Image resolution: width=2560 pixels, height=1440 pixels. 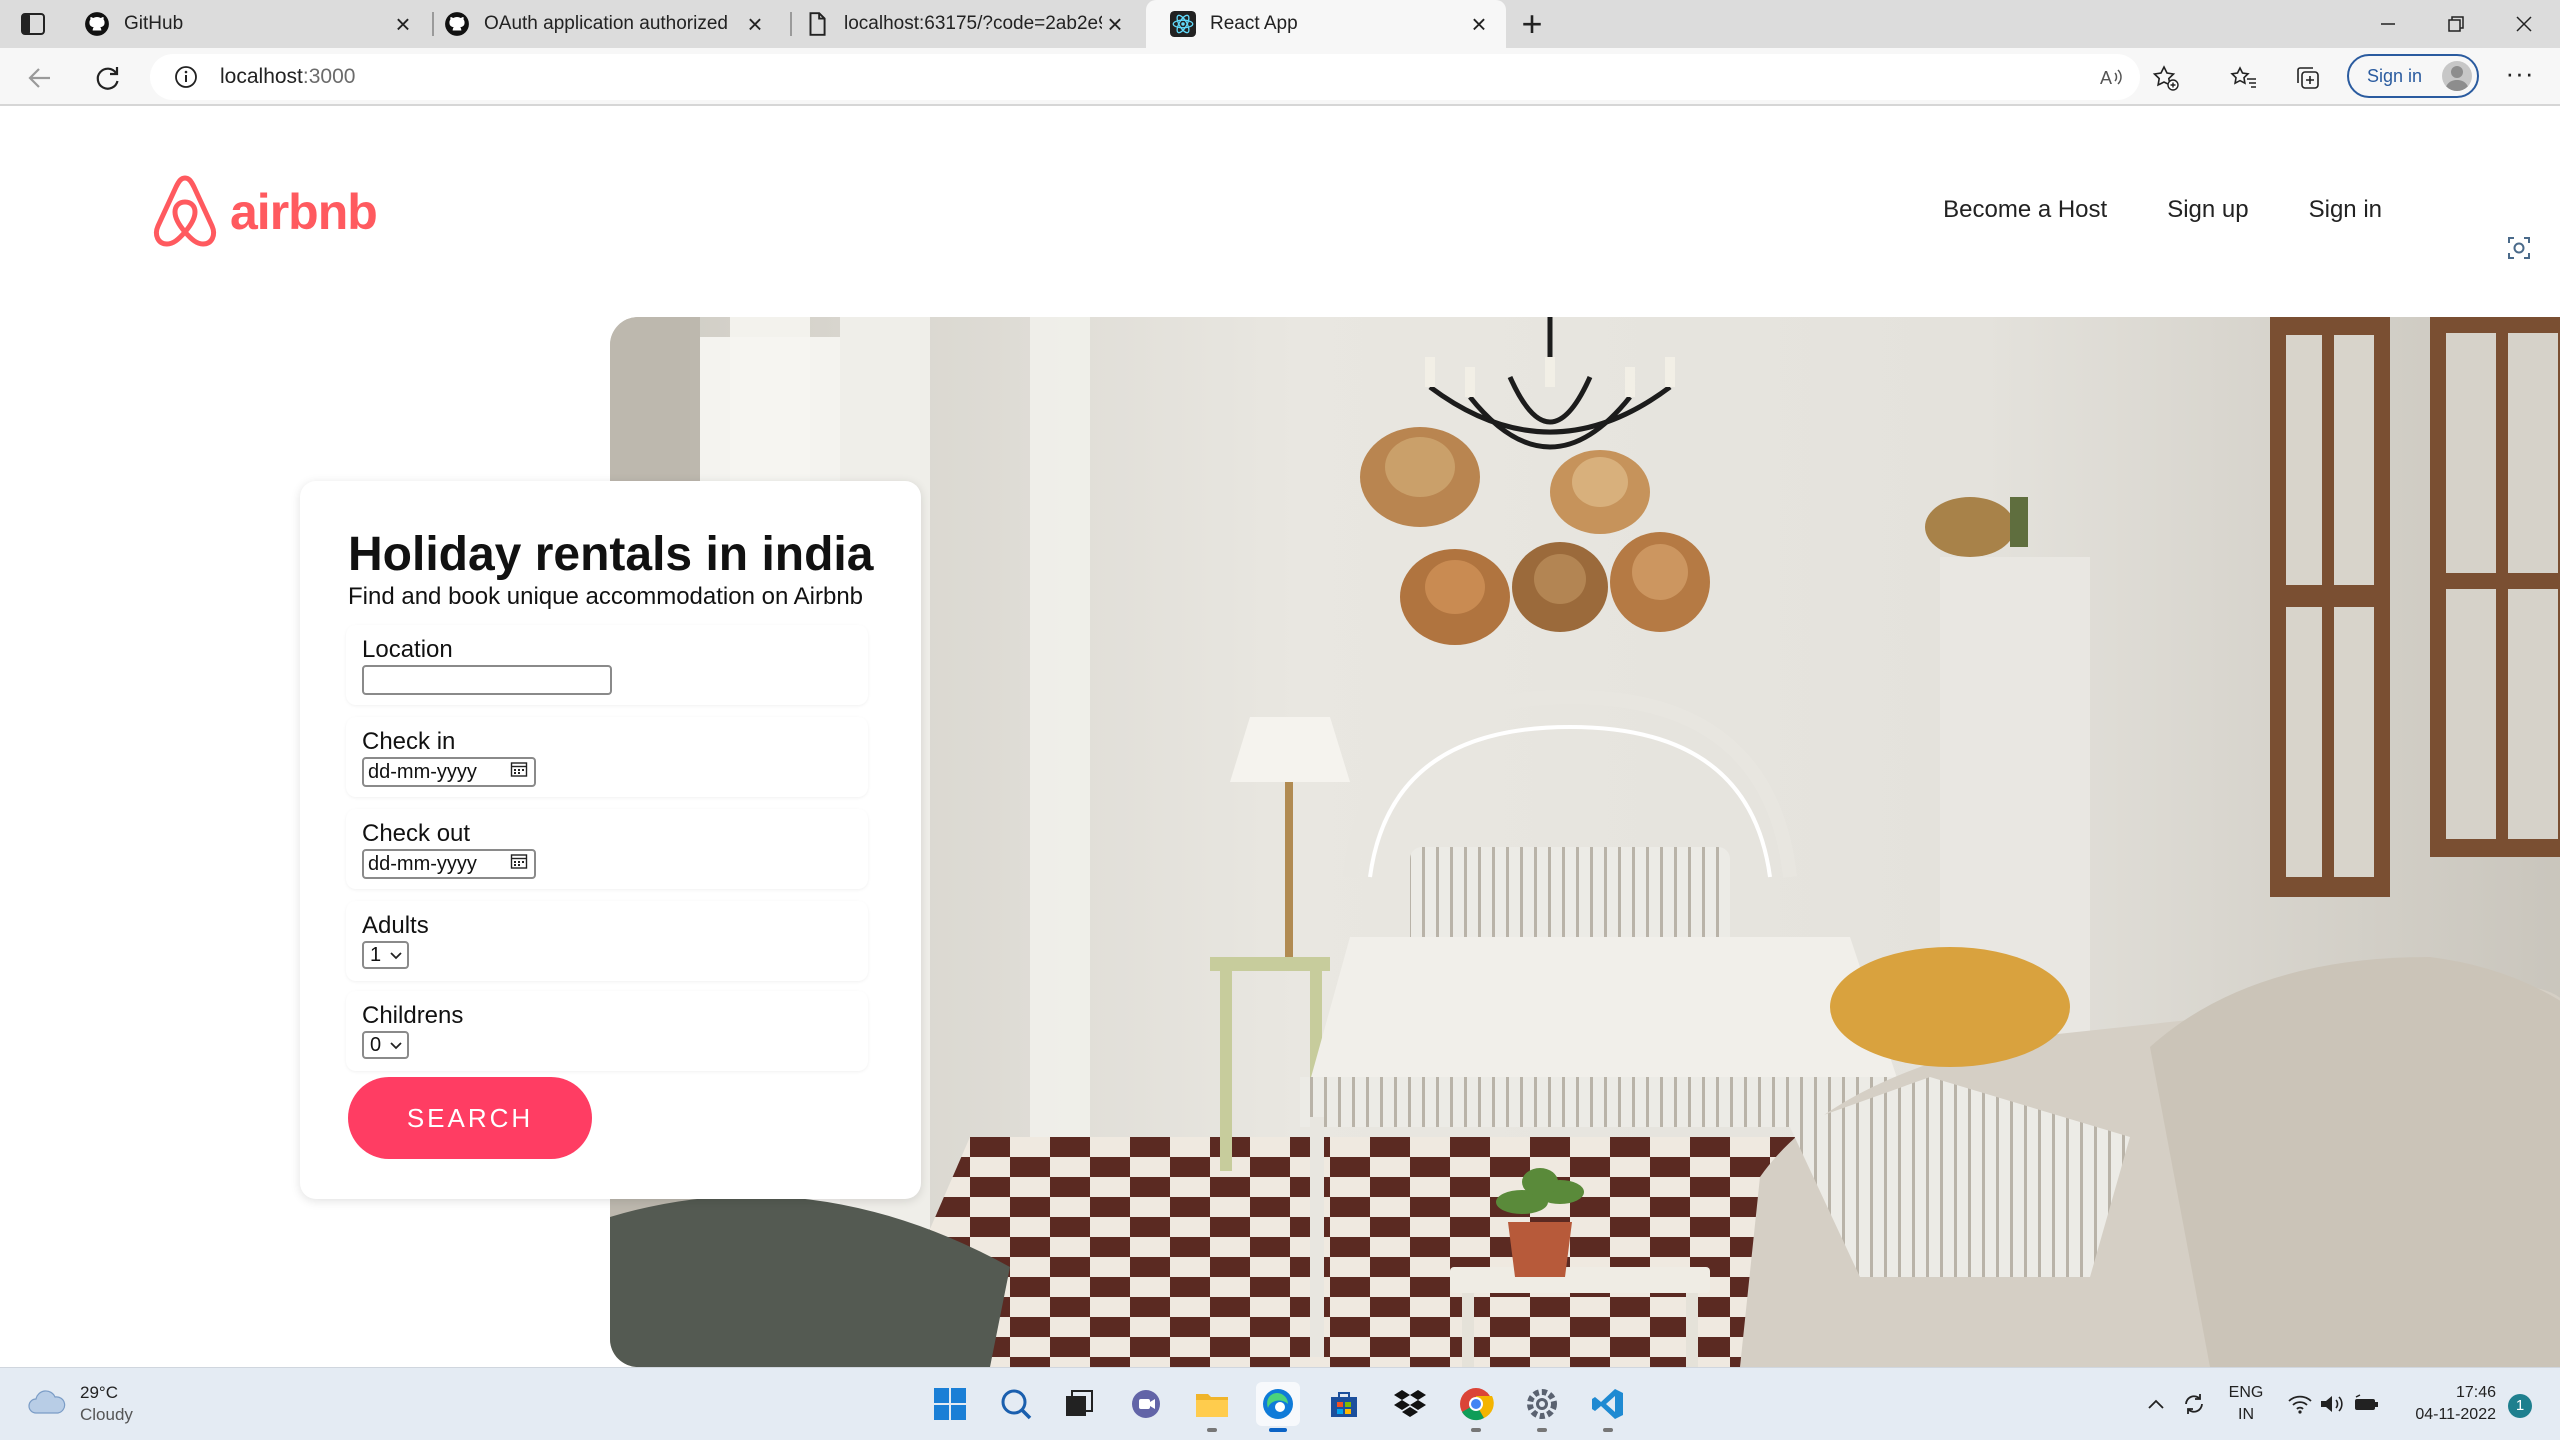 What do you see at coordinates (1080, 1404) in the screenshot?
I see `task-view-icon` at bounding box center [1080, 1404].